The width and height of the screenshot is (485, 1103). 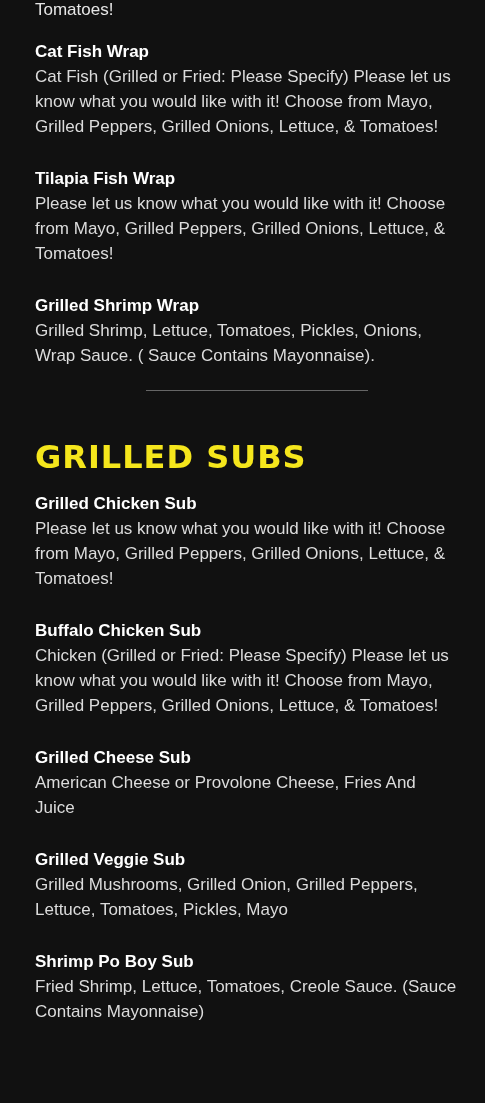 I want to click on item-description: Chicken (Grilled or Fried: Please Specify) Please let us know what you would like with it! Choose from Mayo, Grilled Peppers, Grilled Onions, Lettuce, & Tomatoes!, so click(x=242, y=681).